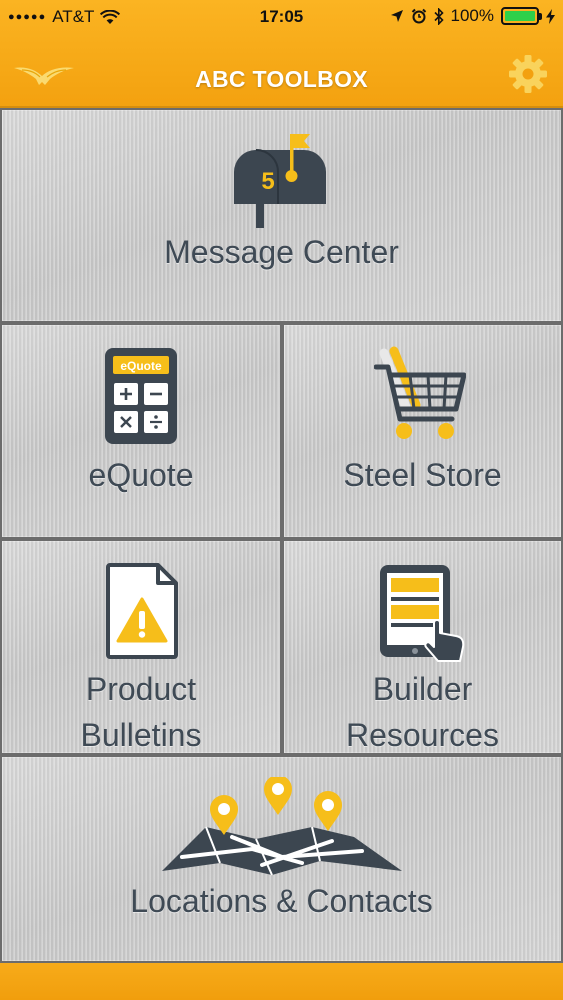 This screenshot has width=563, height=1000. What do you see at coordinates (141, 689) in the screenshot?
I see `product-bulletins-label-line1: Product` at bounding box center [141, 689].